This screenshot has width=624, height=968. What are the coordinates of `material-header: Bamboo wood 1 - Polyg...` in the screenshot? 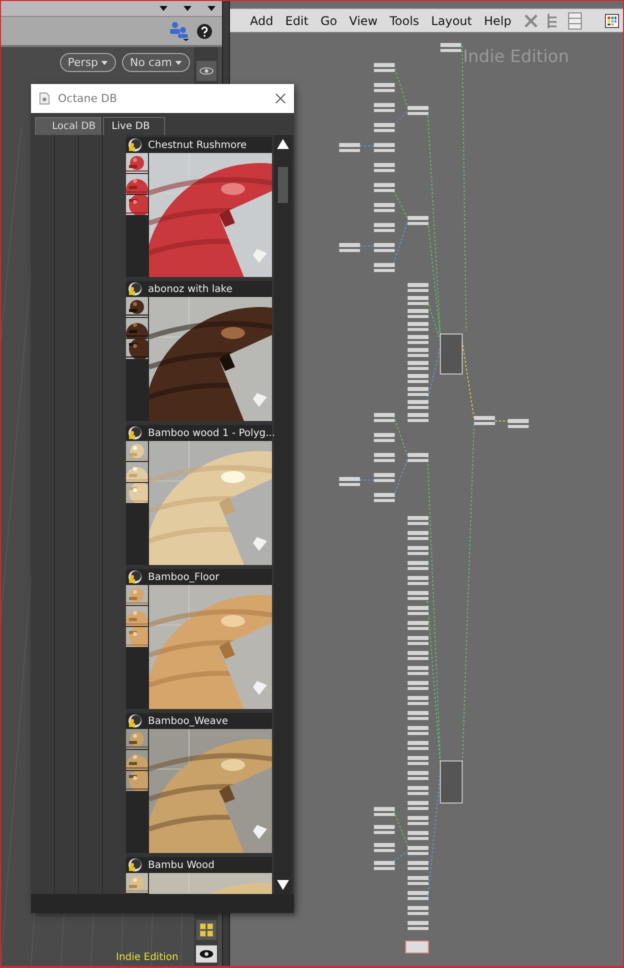 It's located at (199, 433).